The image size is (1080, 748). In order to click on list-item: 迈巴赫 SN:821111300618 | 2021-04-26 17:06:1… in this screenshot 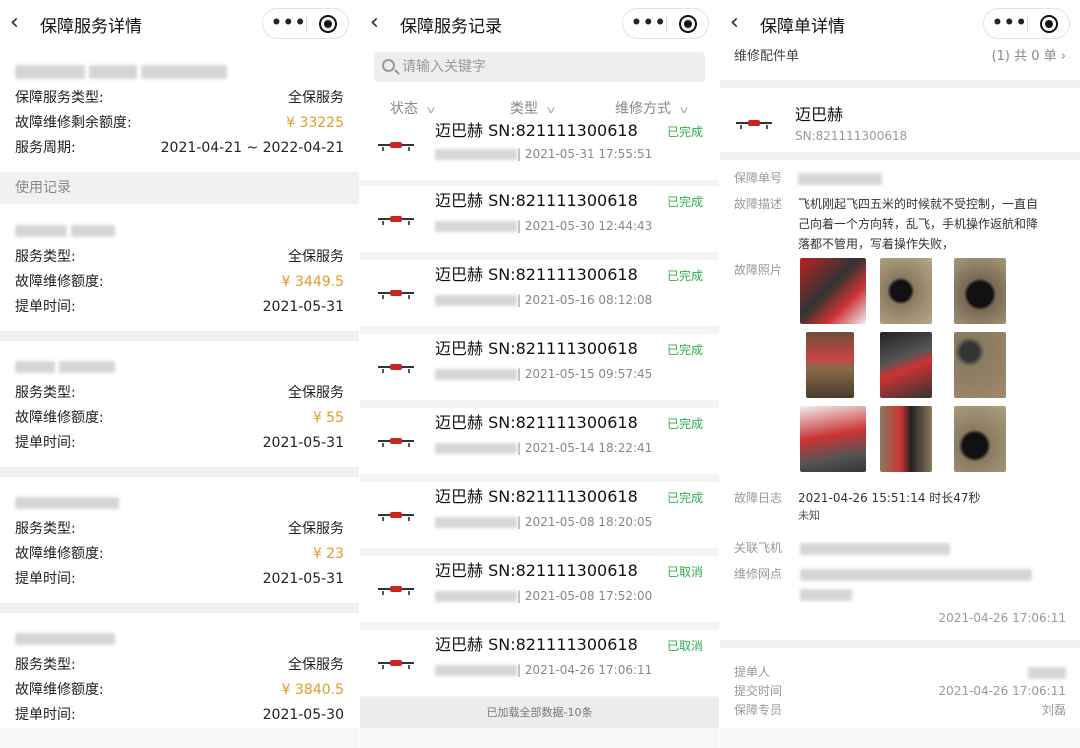, I will do `click(539, 663)`.